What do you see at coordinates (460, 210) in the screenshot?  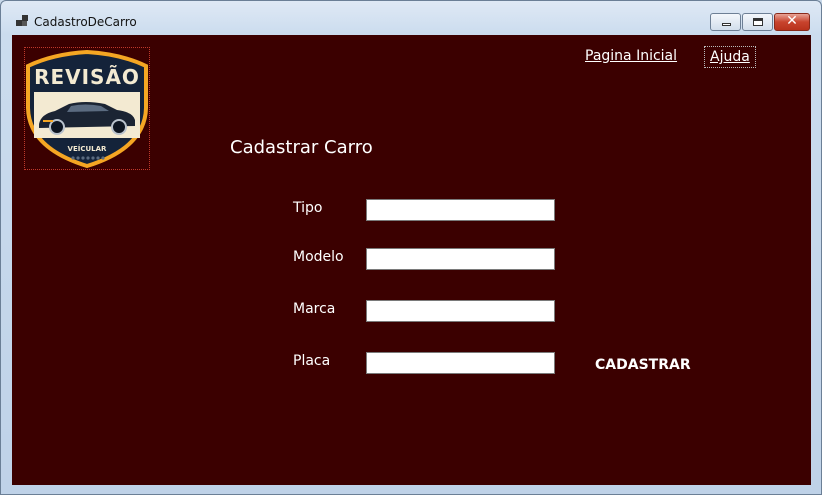 I see `tipo-input` at bounding box center [460, 210].